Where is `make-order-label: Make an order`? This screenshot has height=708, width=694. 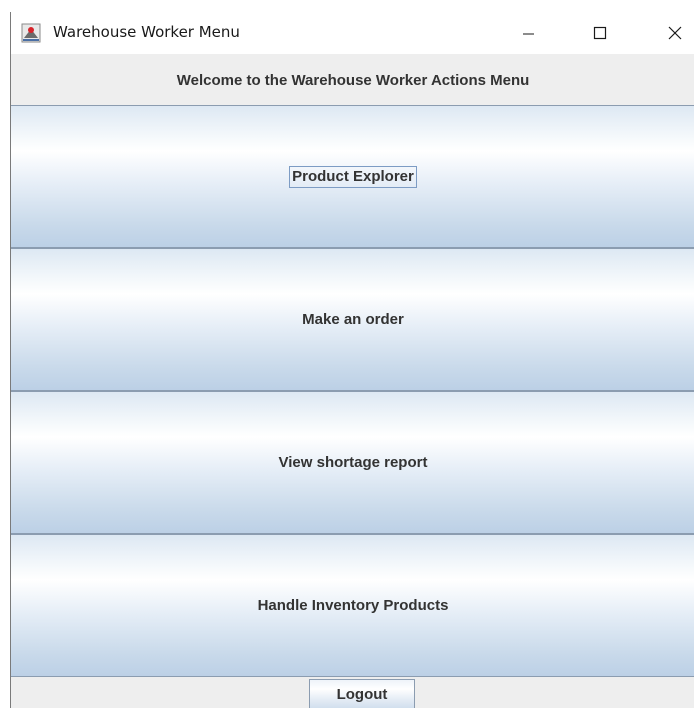
make-order-label: Make an order is located at coordinates (353, 320).